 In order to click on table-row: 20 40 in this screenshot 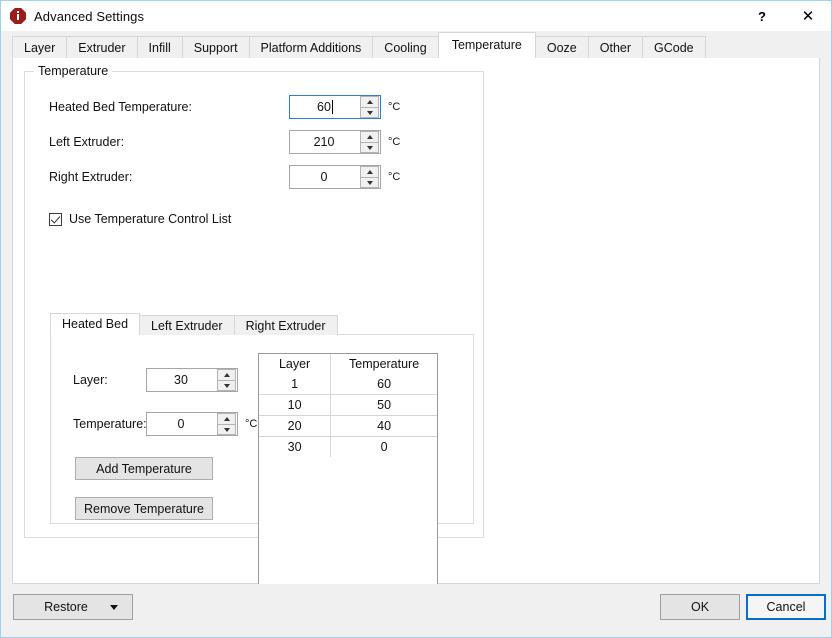, I will do `click(348, 426)`.